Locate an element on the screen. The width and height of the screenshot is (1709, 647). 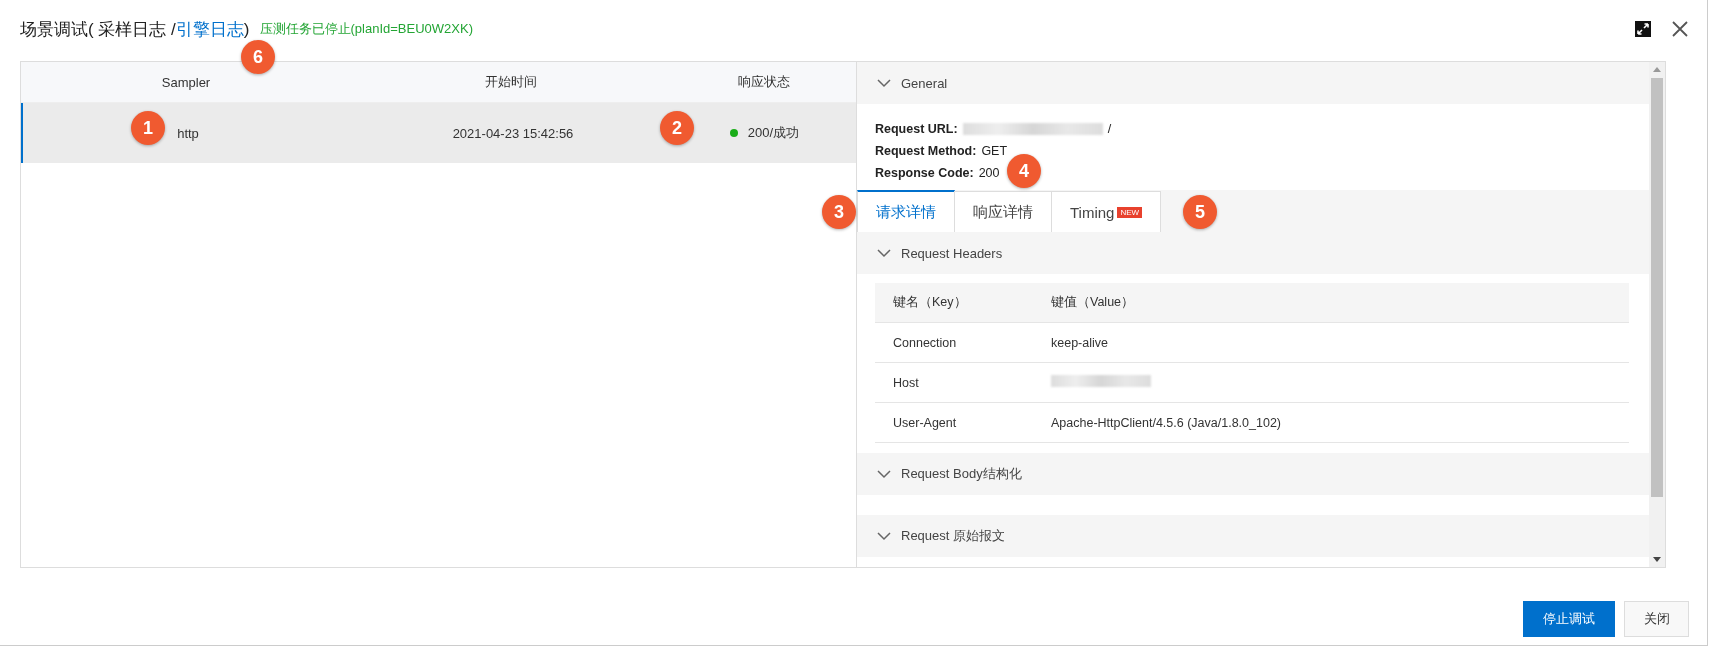
field-label: Response Code: is located at coordinates (924, 173).